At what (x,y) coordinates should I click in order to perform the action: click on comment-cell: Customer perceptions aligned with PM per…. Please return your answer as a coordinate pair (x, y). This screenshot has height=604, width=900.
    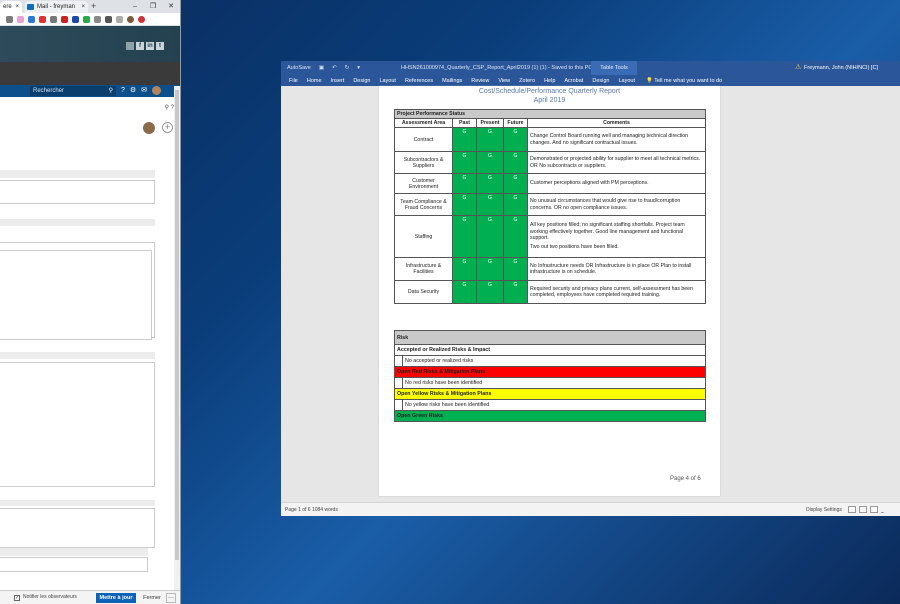
    Looking at the image, I should click on (616, 183).